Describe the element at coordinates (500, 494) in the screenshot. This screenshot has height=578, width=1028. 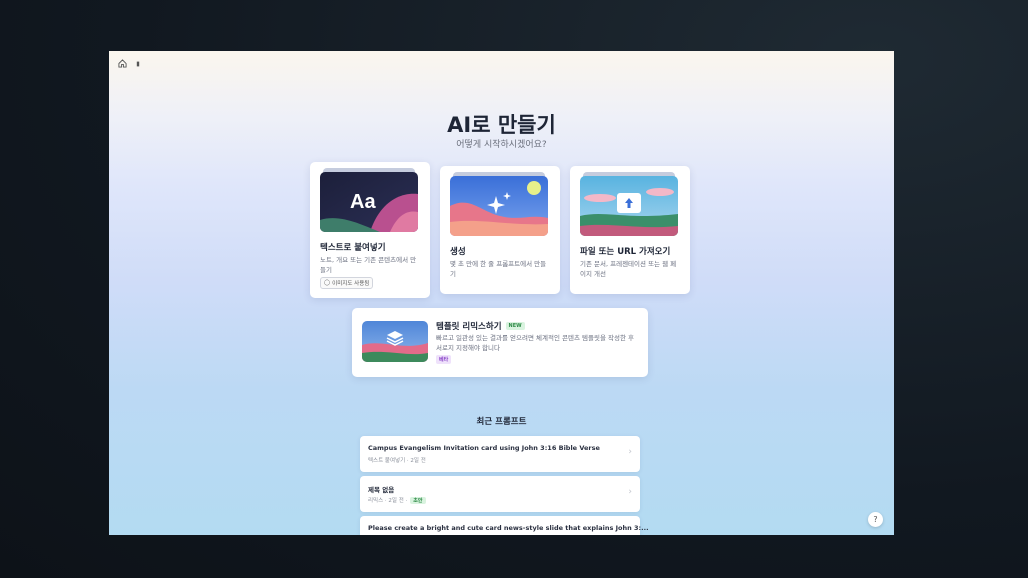
I see `recent-prompt-item: 제목 없음 리믹스 · 2일 전 · 초안 ›` at that location.